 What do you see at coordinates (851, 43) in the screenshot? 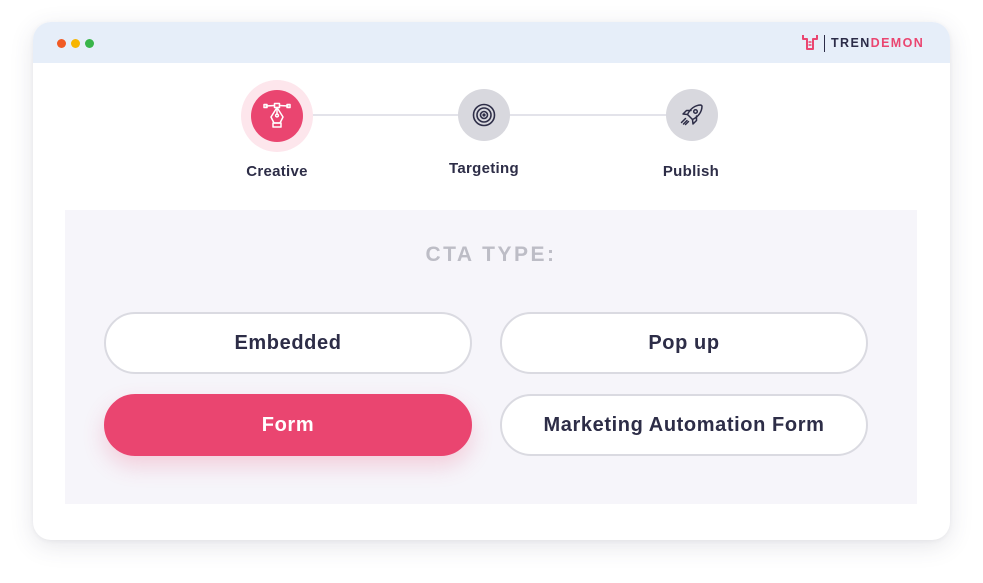
I see `brand-name-part1: TREN` at bounding box center [851, 43].